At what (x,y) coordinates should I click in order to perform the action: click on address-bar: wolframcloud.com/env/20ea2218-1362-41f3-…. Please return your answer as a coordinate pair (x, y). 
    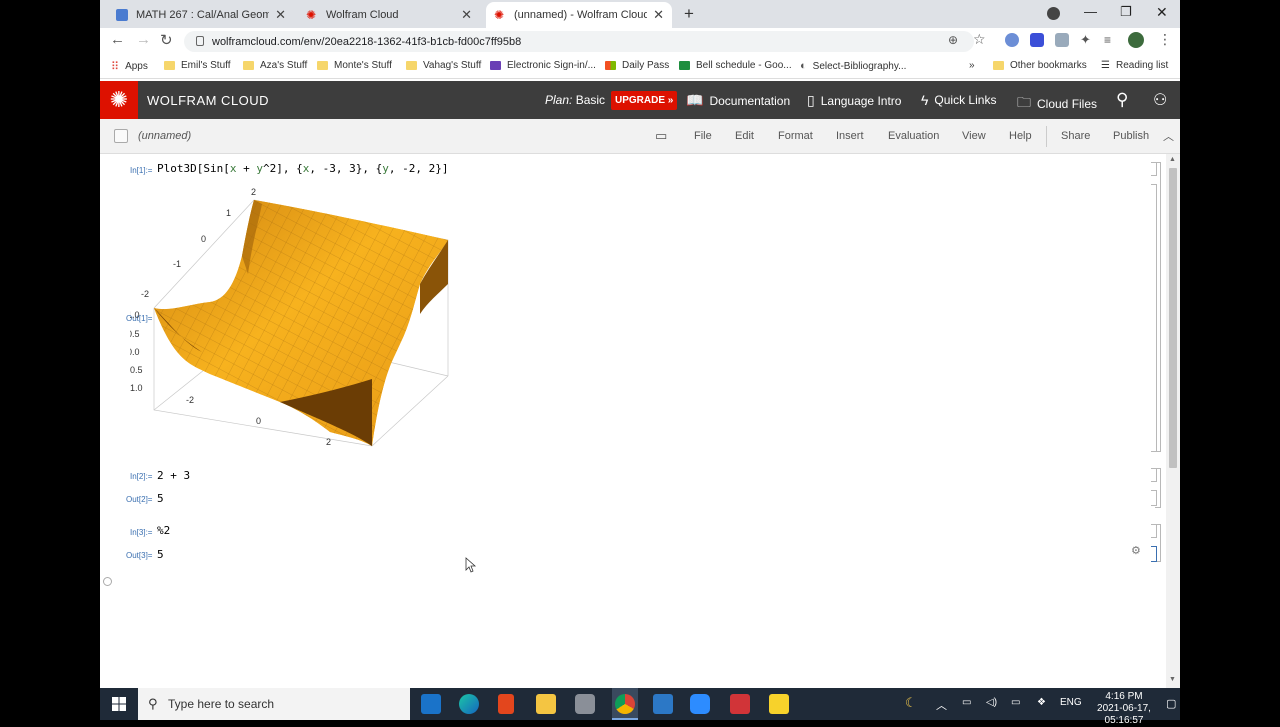
    Looking at the image, I should click on (579, 41).